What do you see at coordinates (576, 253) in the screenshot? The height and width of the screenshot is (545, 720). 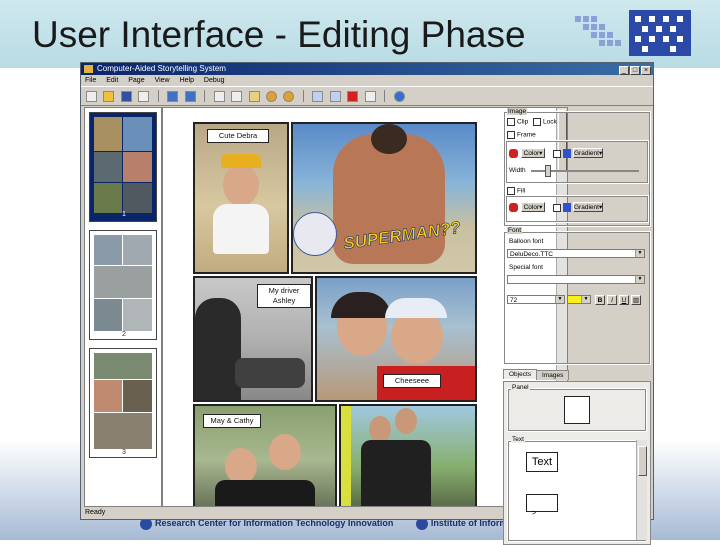 I see `balloon-font-select: DeluDeco.TTC ▼` at bounding box center [576, 253].